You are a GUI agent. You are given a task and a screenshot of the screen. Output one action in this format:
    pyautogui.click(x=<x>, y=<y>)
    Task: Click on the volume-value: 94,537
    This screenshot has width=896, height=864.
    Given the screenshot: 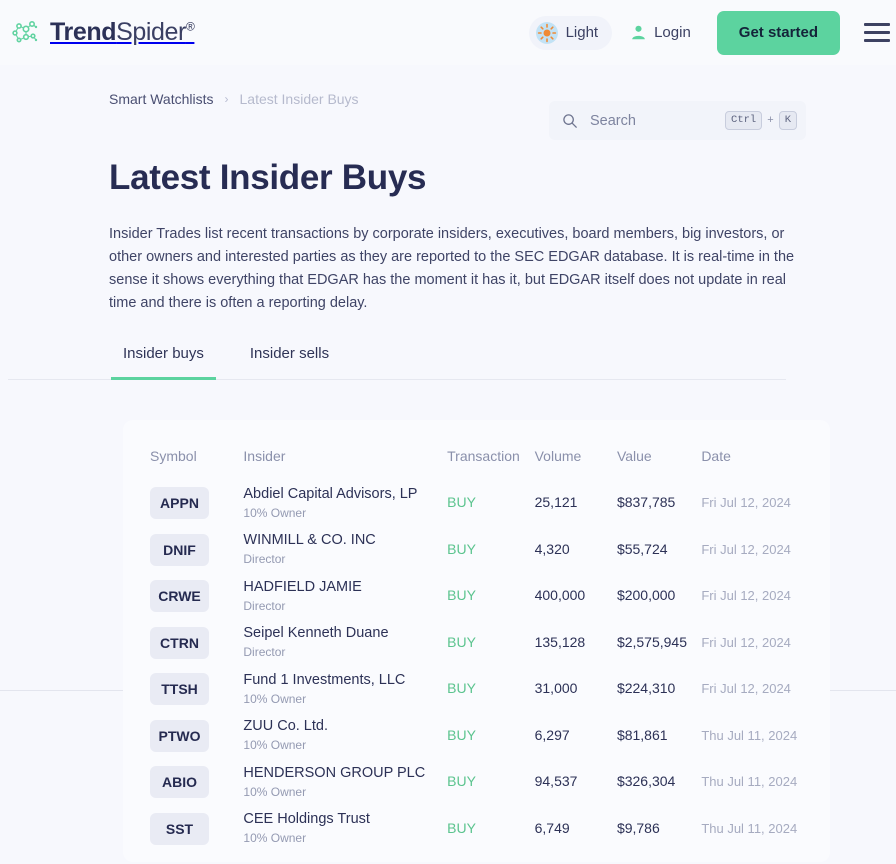 What is the action you would take?
    pyautogui.click(x=556, y=781)
    